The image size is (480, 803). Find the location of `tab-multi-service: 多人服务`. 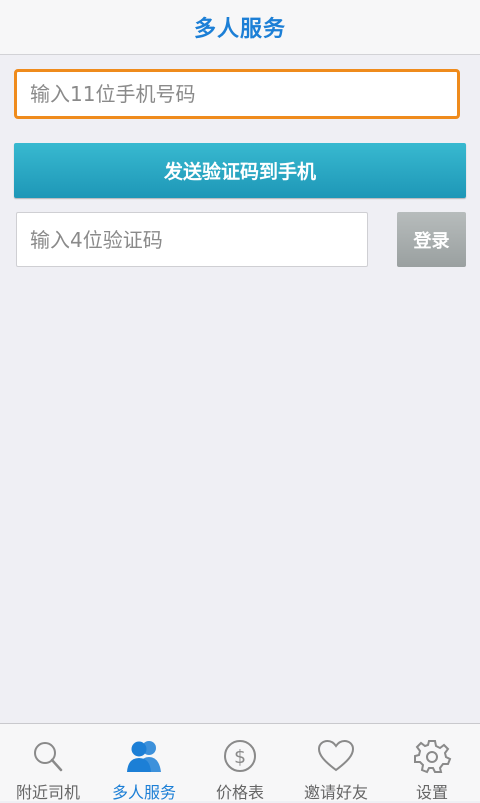

tab-multi-service: 多人服务 is located at coordinates (144, 763).